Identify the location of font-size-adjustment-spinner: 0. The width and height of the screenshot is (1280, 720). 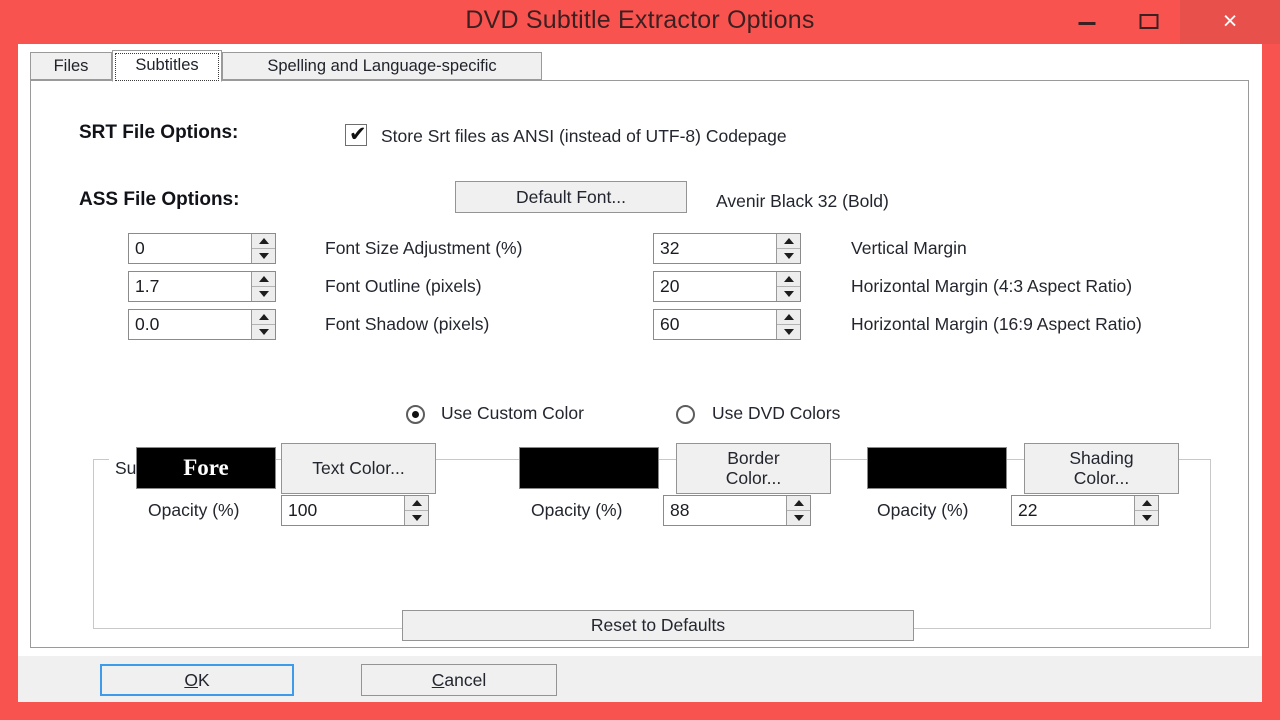
(202, 248).